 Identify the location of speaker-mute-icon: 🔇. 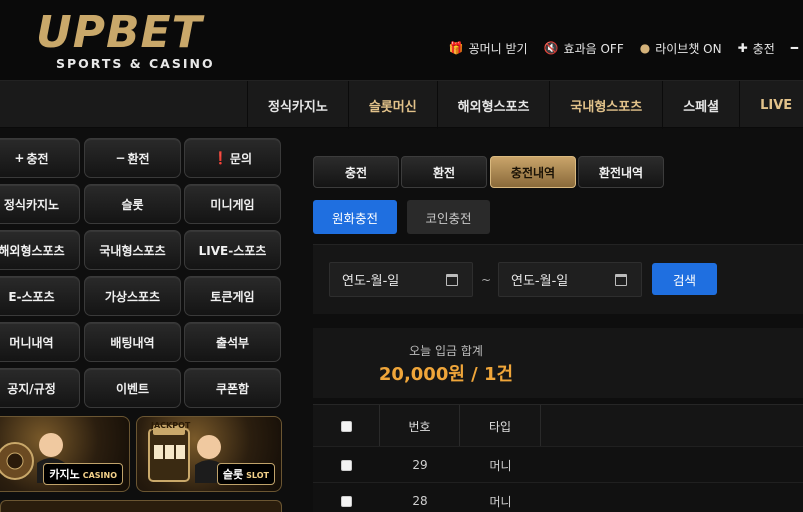
(551, 48).